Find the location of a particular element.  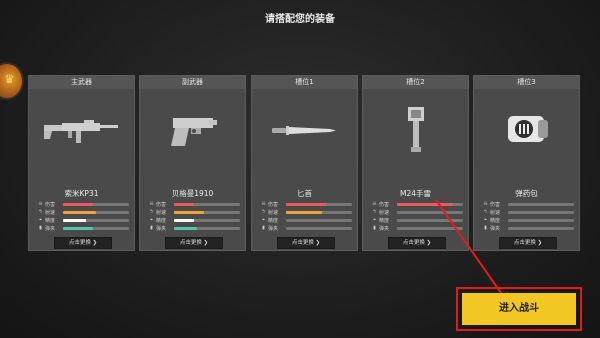

enter-battle-button: 进入战斗 is located at coordinates (519, 309).